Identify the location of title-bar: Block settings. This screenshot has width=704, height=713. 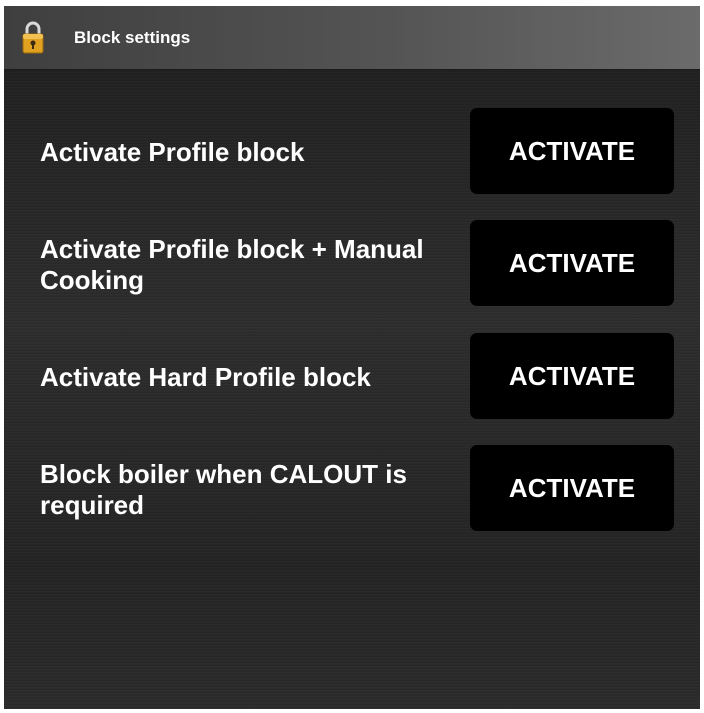
(352, 38).